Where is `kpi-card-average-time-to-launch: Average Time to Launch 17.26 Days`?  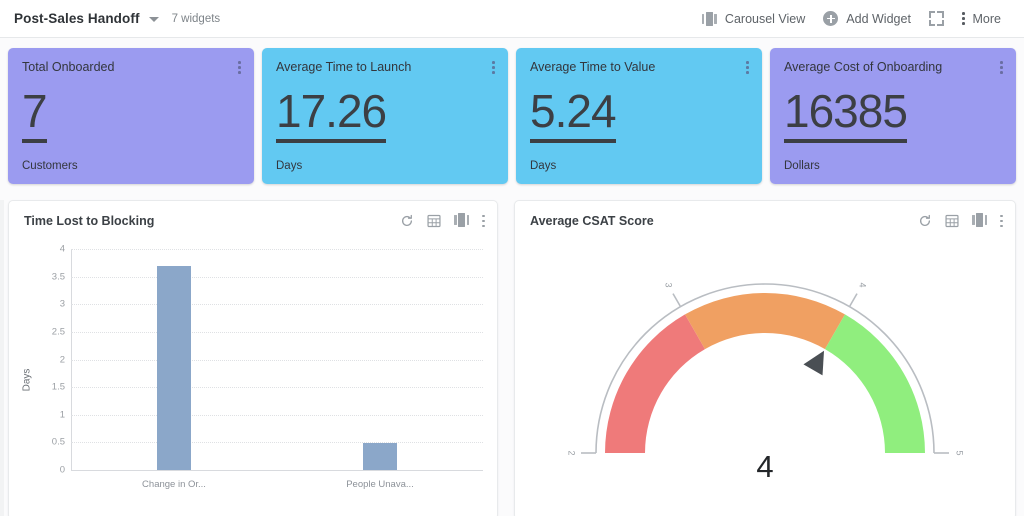
kpi-card-average-time-to-launch: Average Time to Launch 17.26 Days is located at coordinates (385, 116).